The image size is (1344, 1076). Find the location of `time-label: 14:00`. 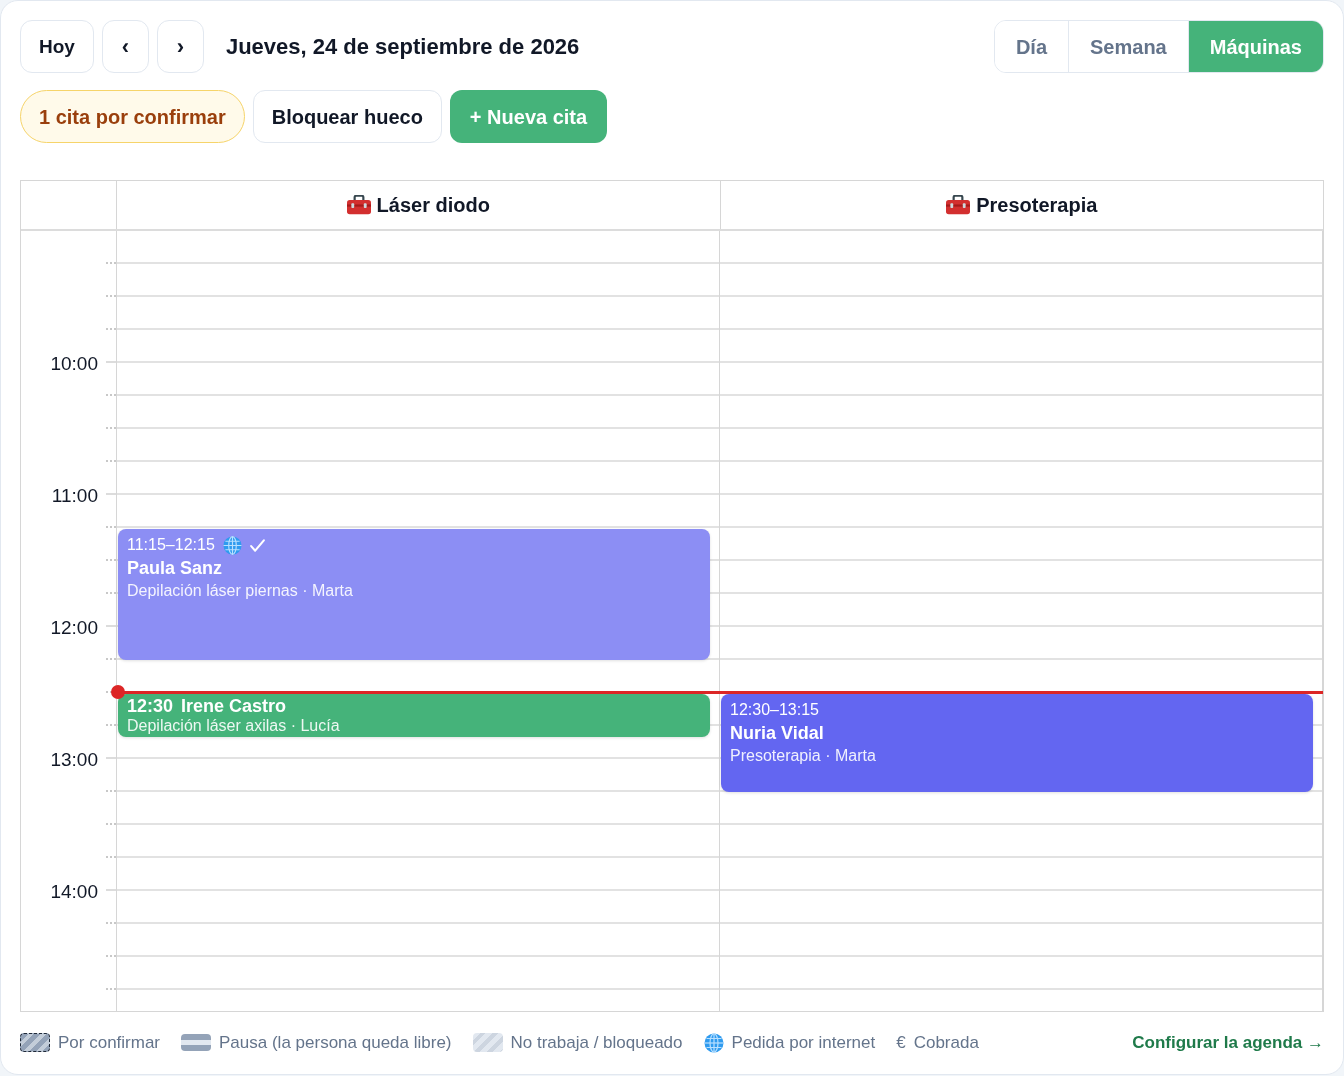

time-label: 14:00 is located at coordinates (74, 892).